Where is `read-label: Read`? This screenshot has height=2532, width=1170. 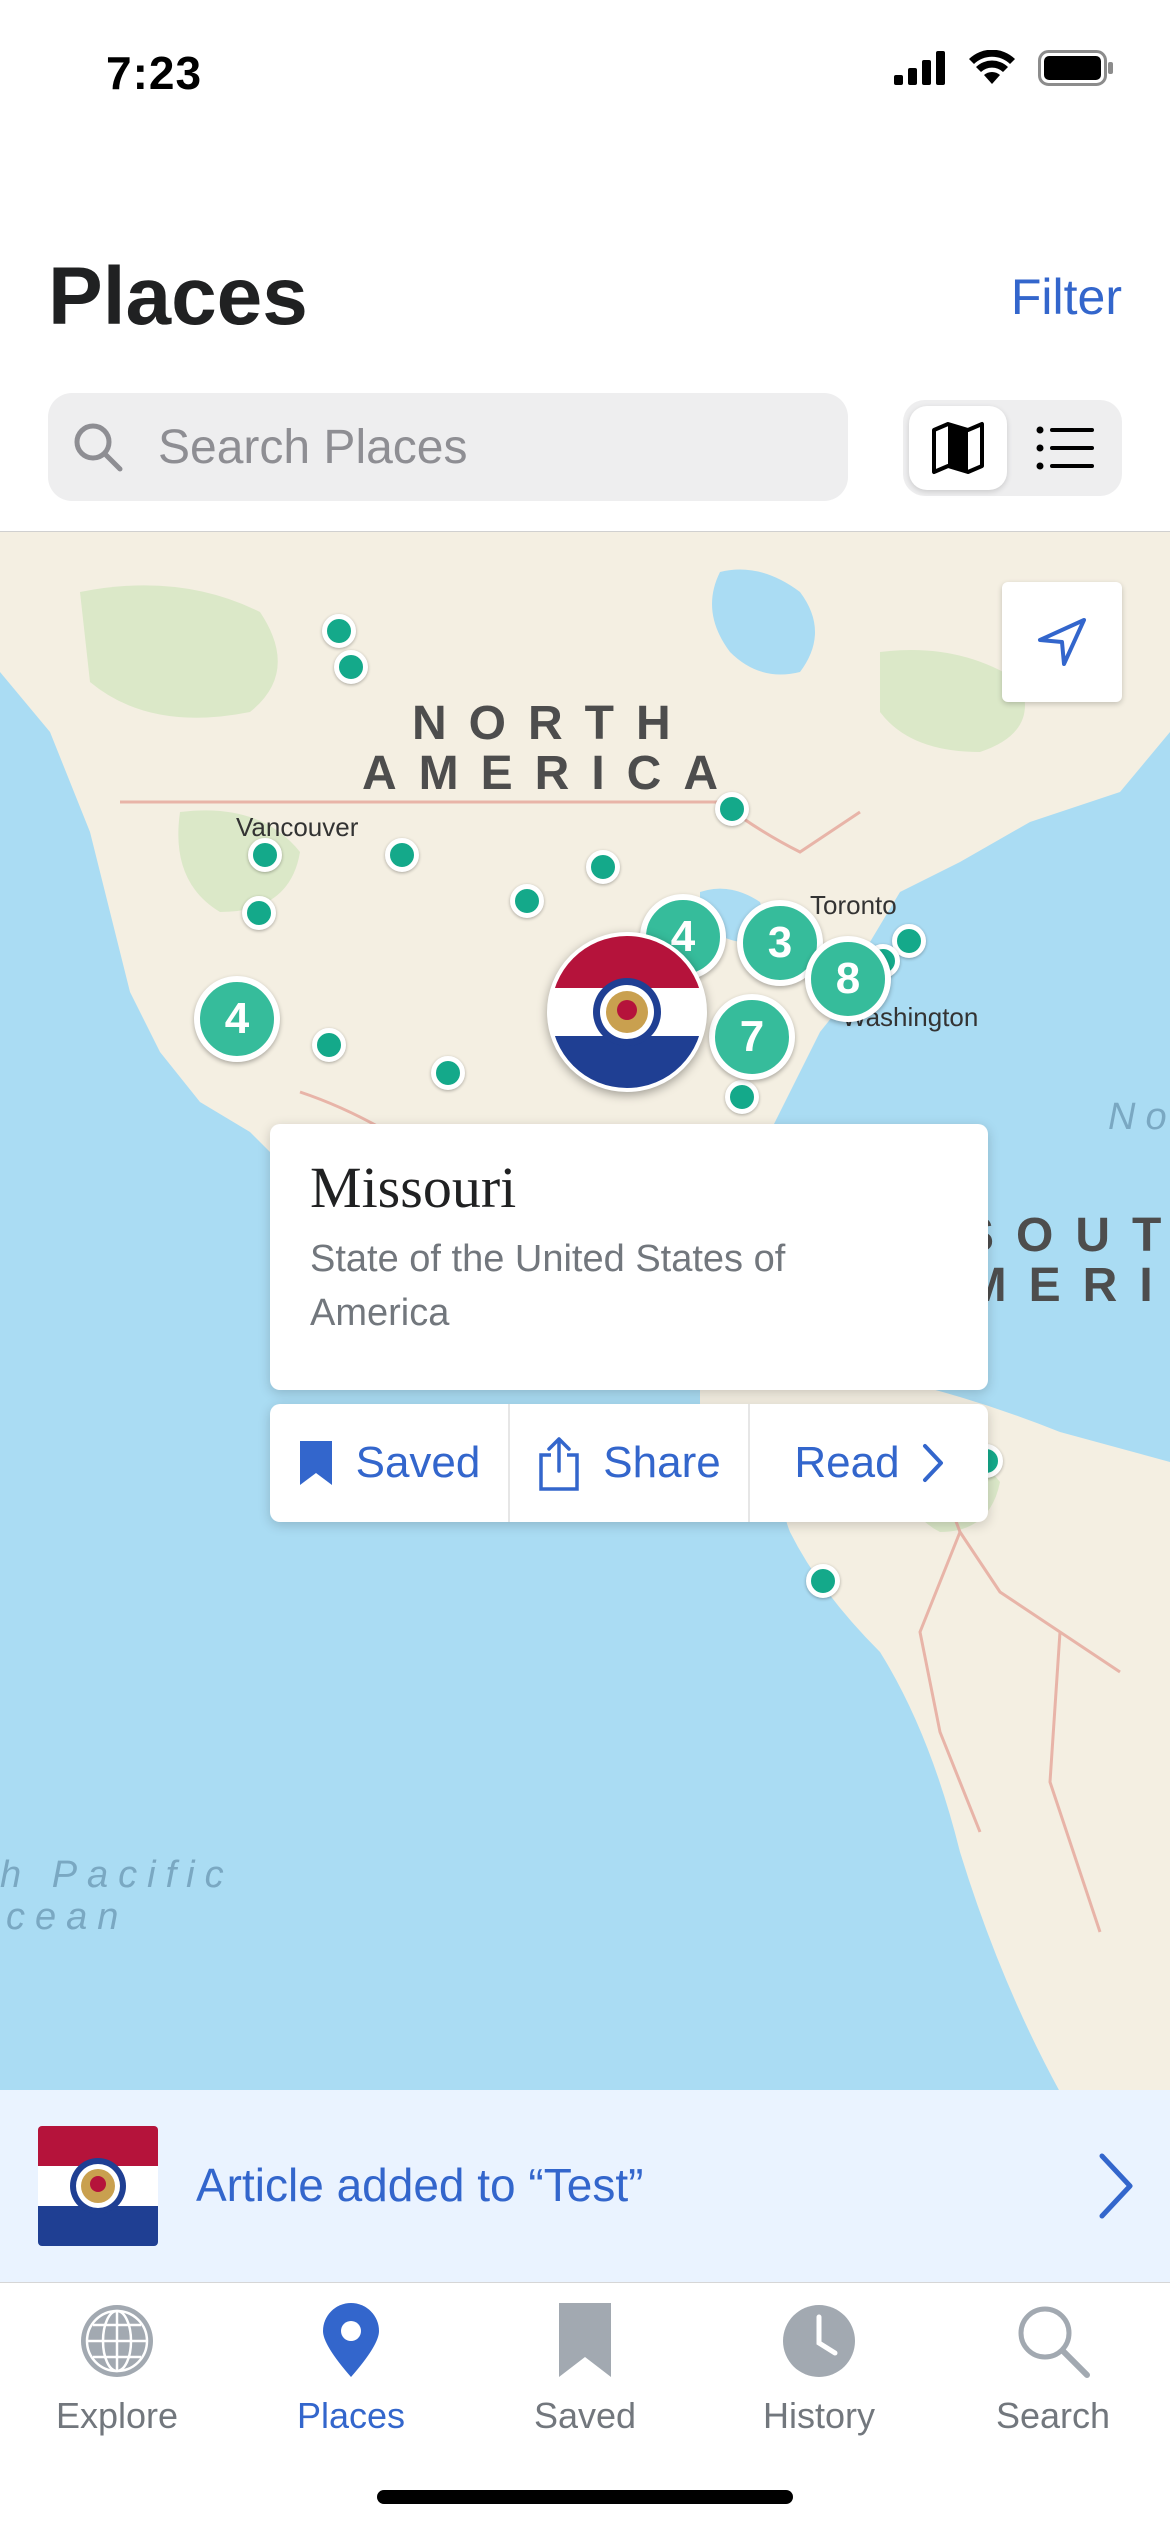
read-label: Read is located at coordinates (847, 1462).